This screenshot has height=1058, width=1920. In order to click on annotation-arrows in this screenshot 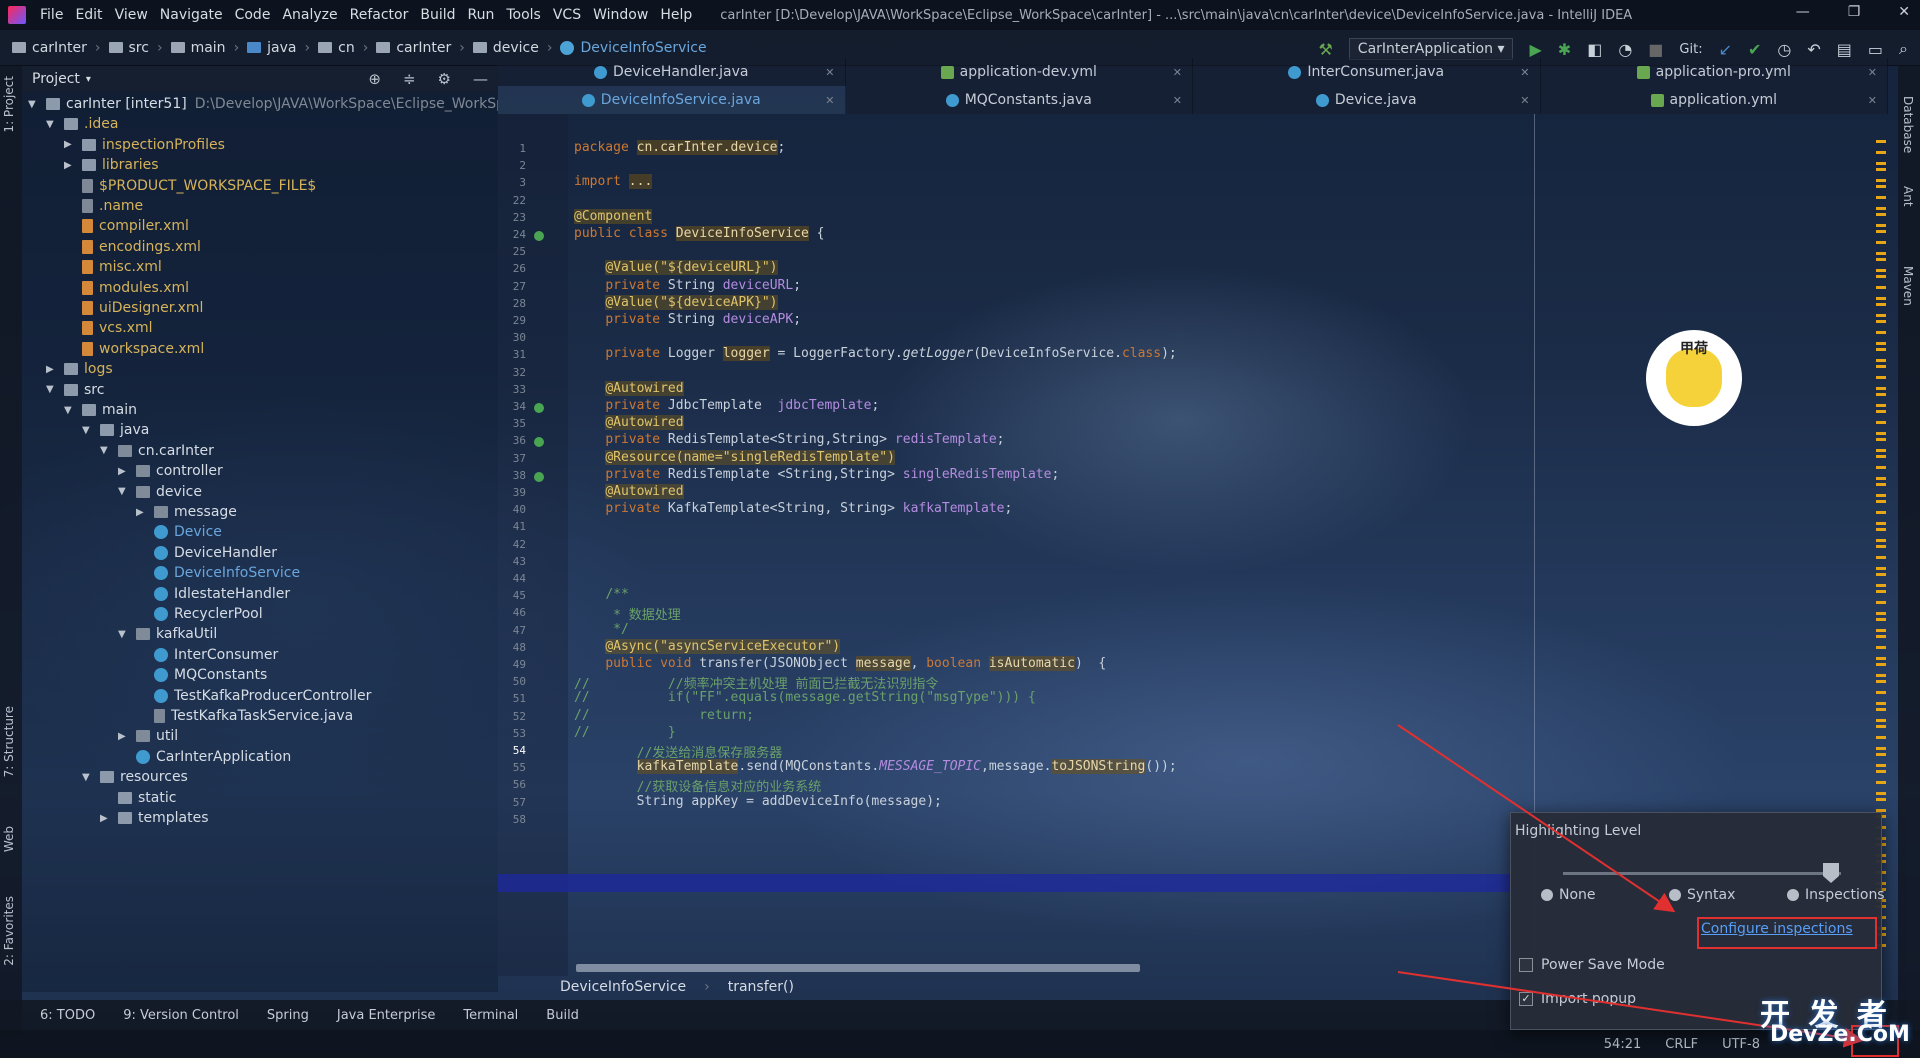, I will do `click(1648, 890)`.